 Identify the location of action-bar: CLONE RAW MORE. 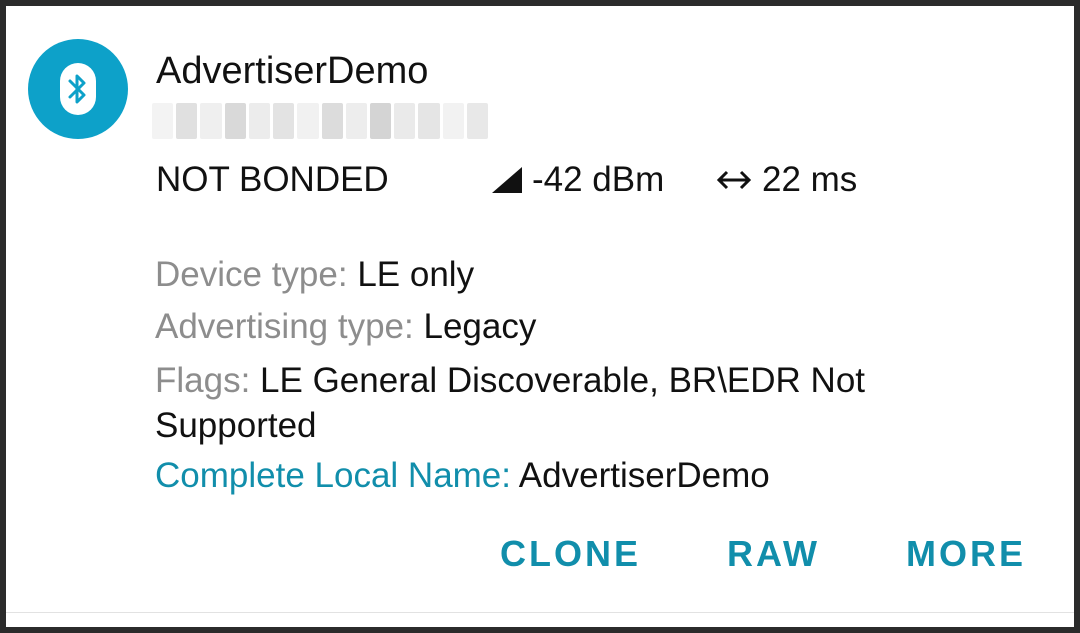
(763, 554).